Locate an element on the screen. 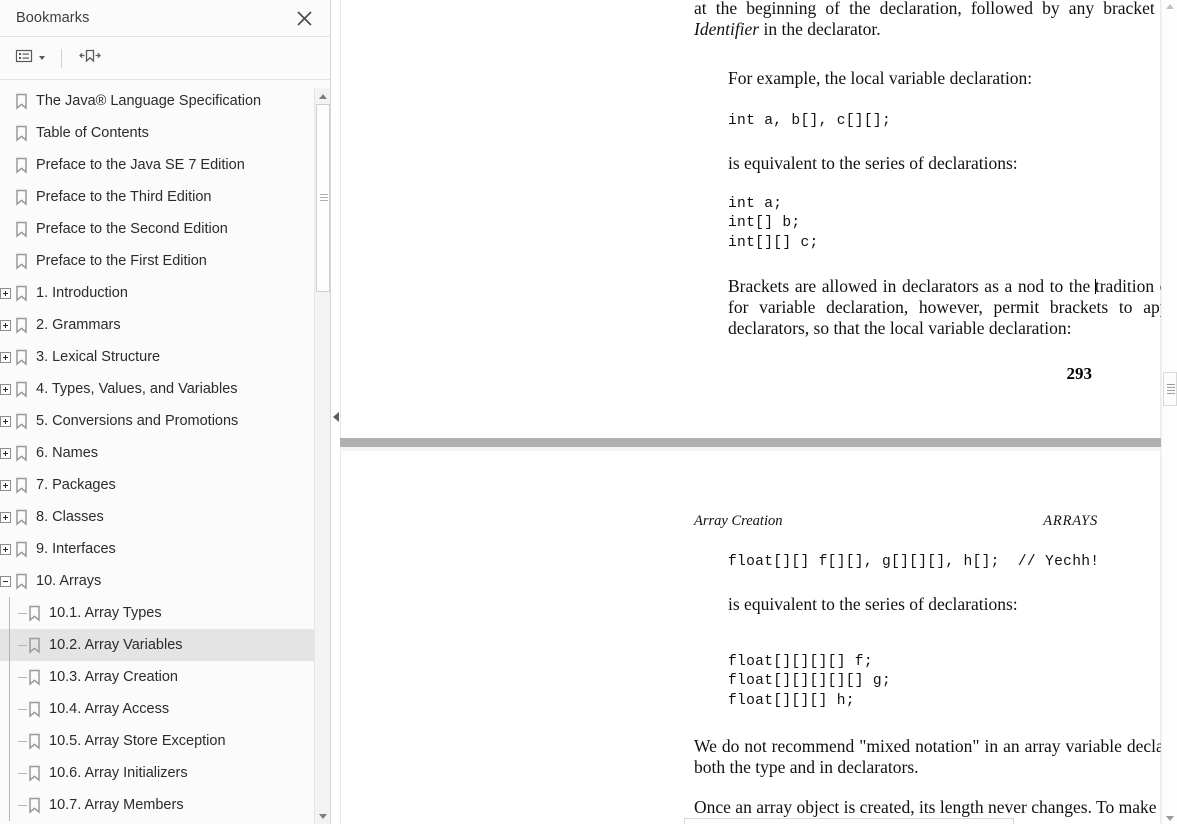 This screenshot has width=1177, height=824. close-icon is located at coordinates (304, 18).